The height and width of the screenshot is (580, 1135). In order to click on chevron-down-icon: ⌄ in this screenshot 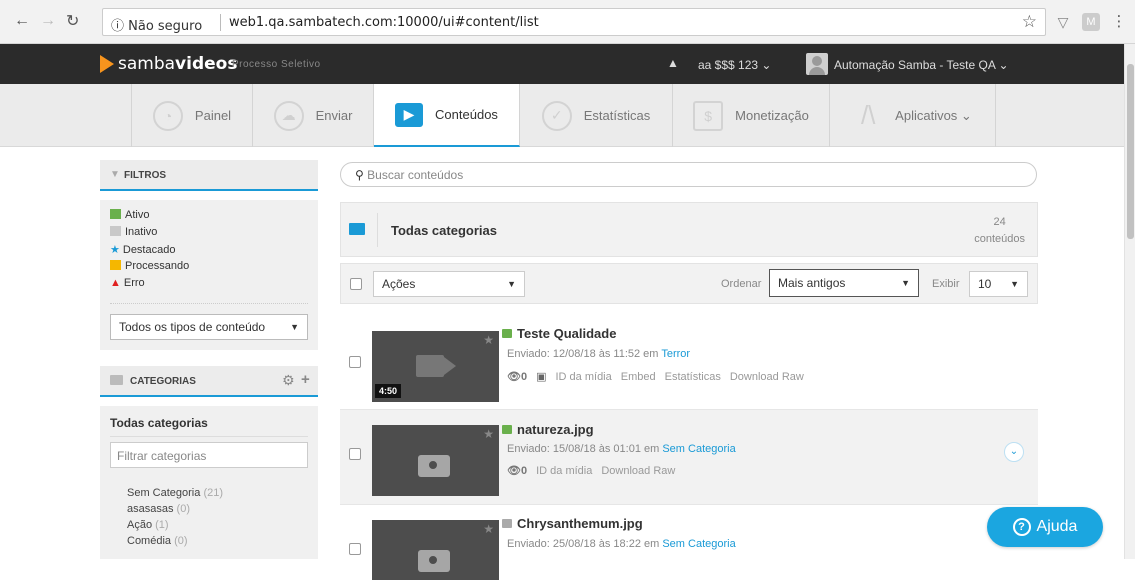, I will do `click(1014, 452)`.